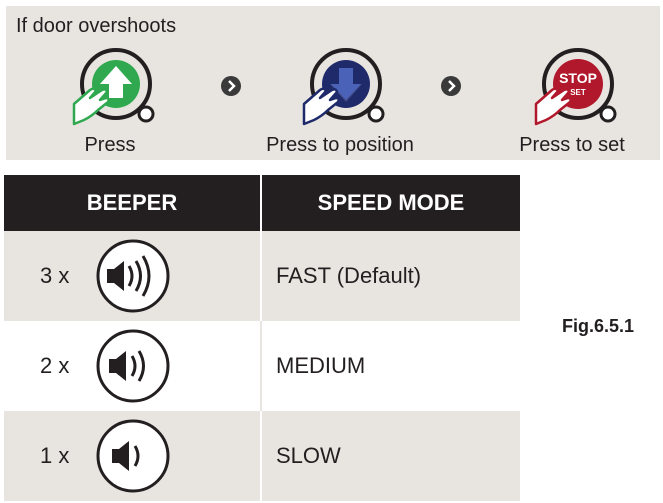 The image size is (663, 503). Describe the element at coordinates (308, 455) in the screenshot. I see `speed-mode-value: SLOW` at that location.